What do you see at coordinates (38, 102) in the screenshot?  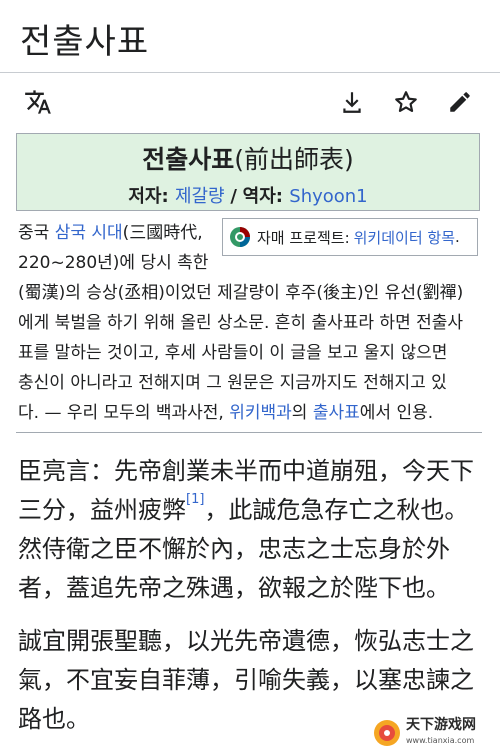 I see `translate-icon` at bounding box center [38, 102].